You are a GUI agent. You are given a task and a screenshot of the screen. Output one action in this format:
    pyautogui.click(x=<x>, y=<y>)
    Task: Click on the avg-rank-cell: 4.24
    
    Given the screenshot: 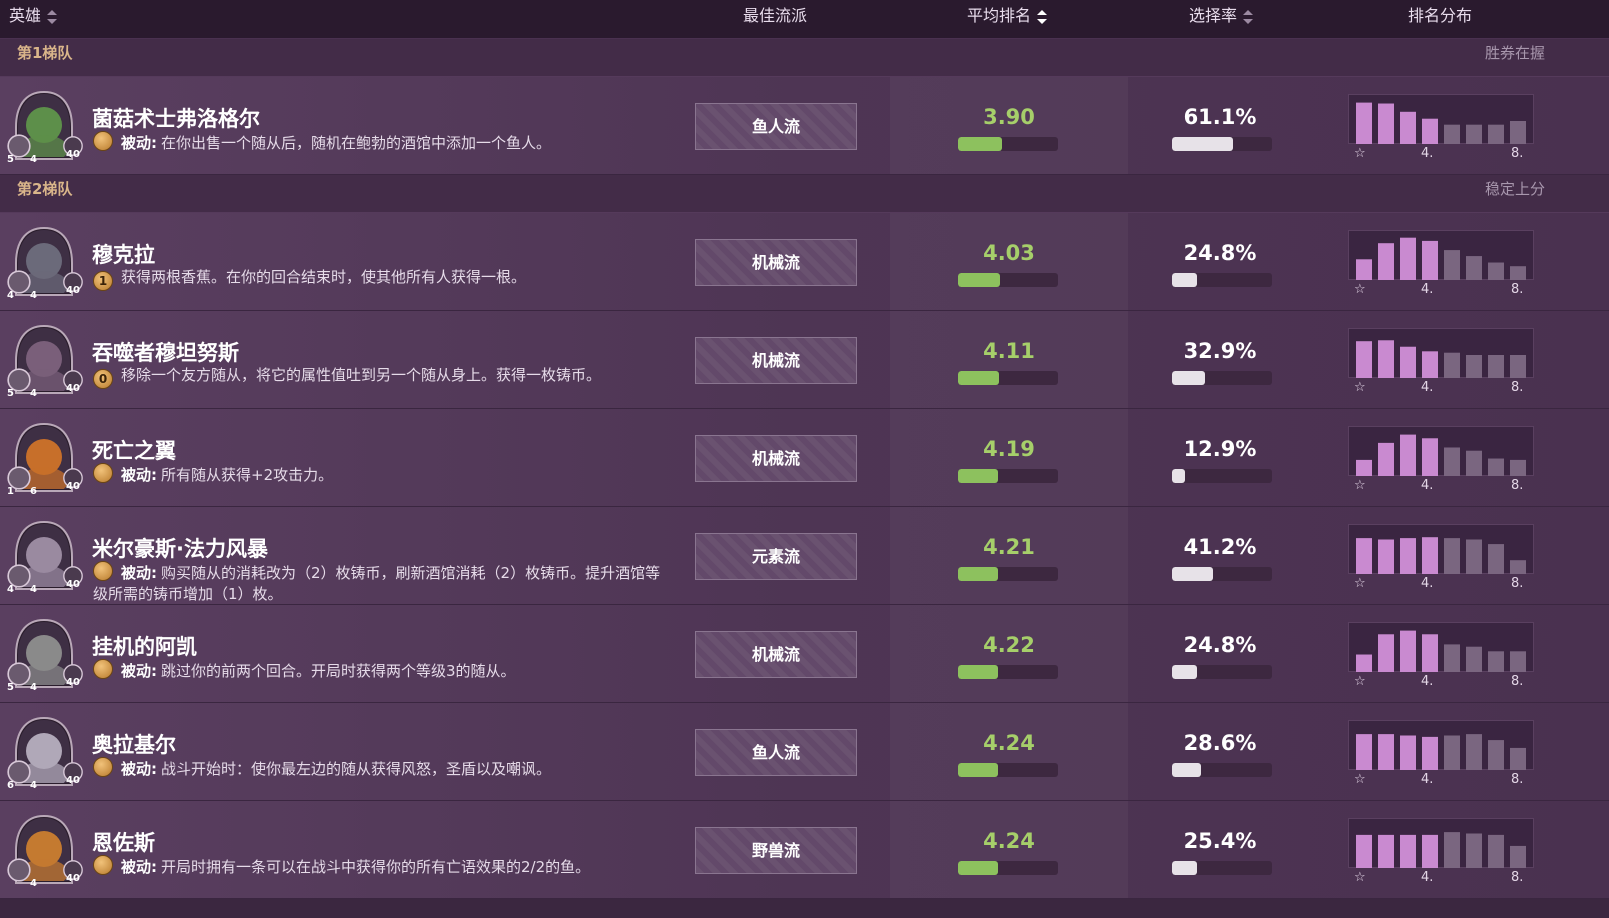 What is the action you would take?
    pyautogui.click(x=1009, y=849)
    